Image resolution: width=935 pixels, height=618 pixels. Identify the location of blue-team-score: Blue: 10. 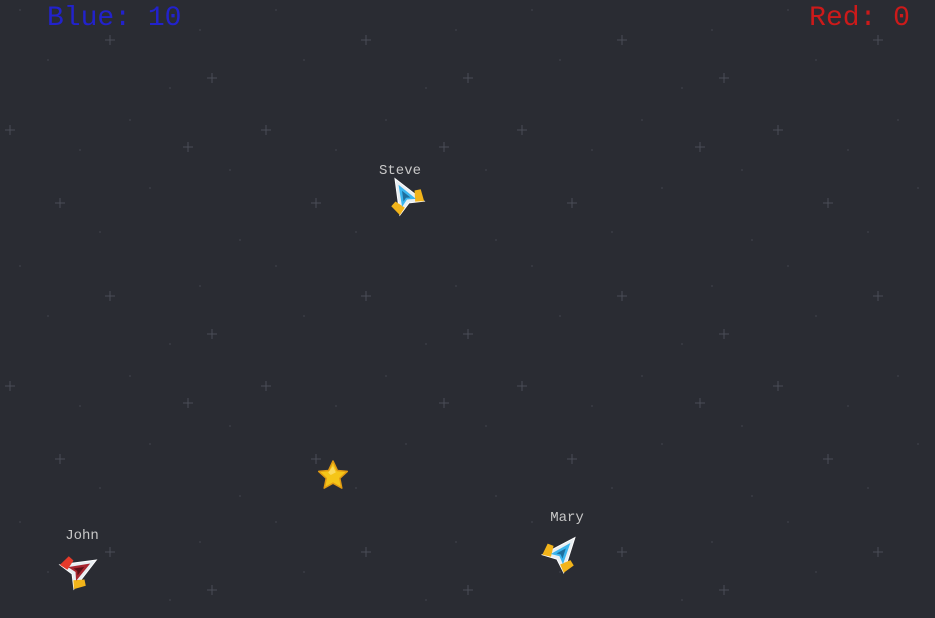
(114, 18).